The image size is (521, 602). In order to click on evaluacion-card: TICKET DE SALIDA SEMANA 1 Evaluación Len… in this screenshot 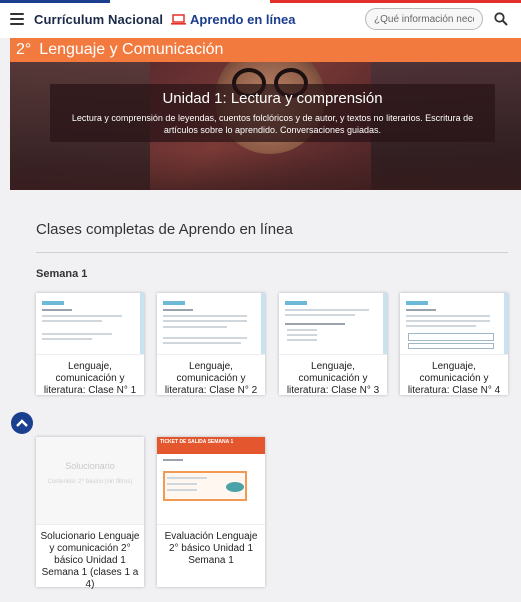, I will do `click(211, 512)`.